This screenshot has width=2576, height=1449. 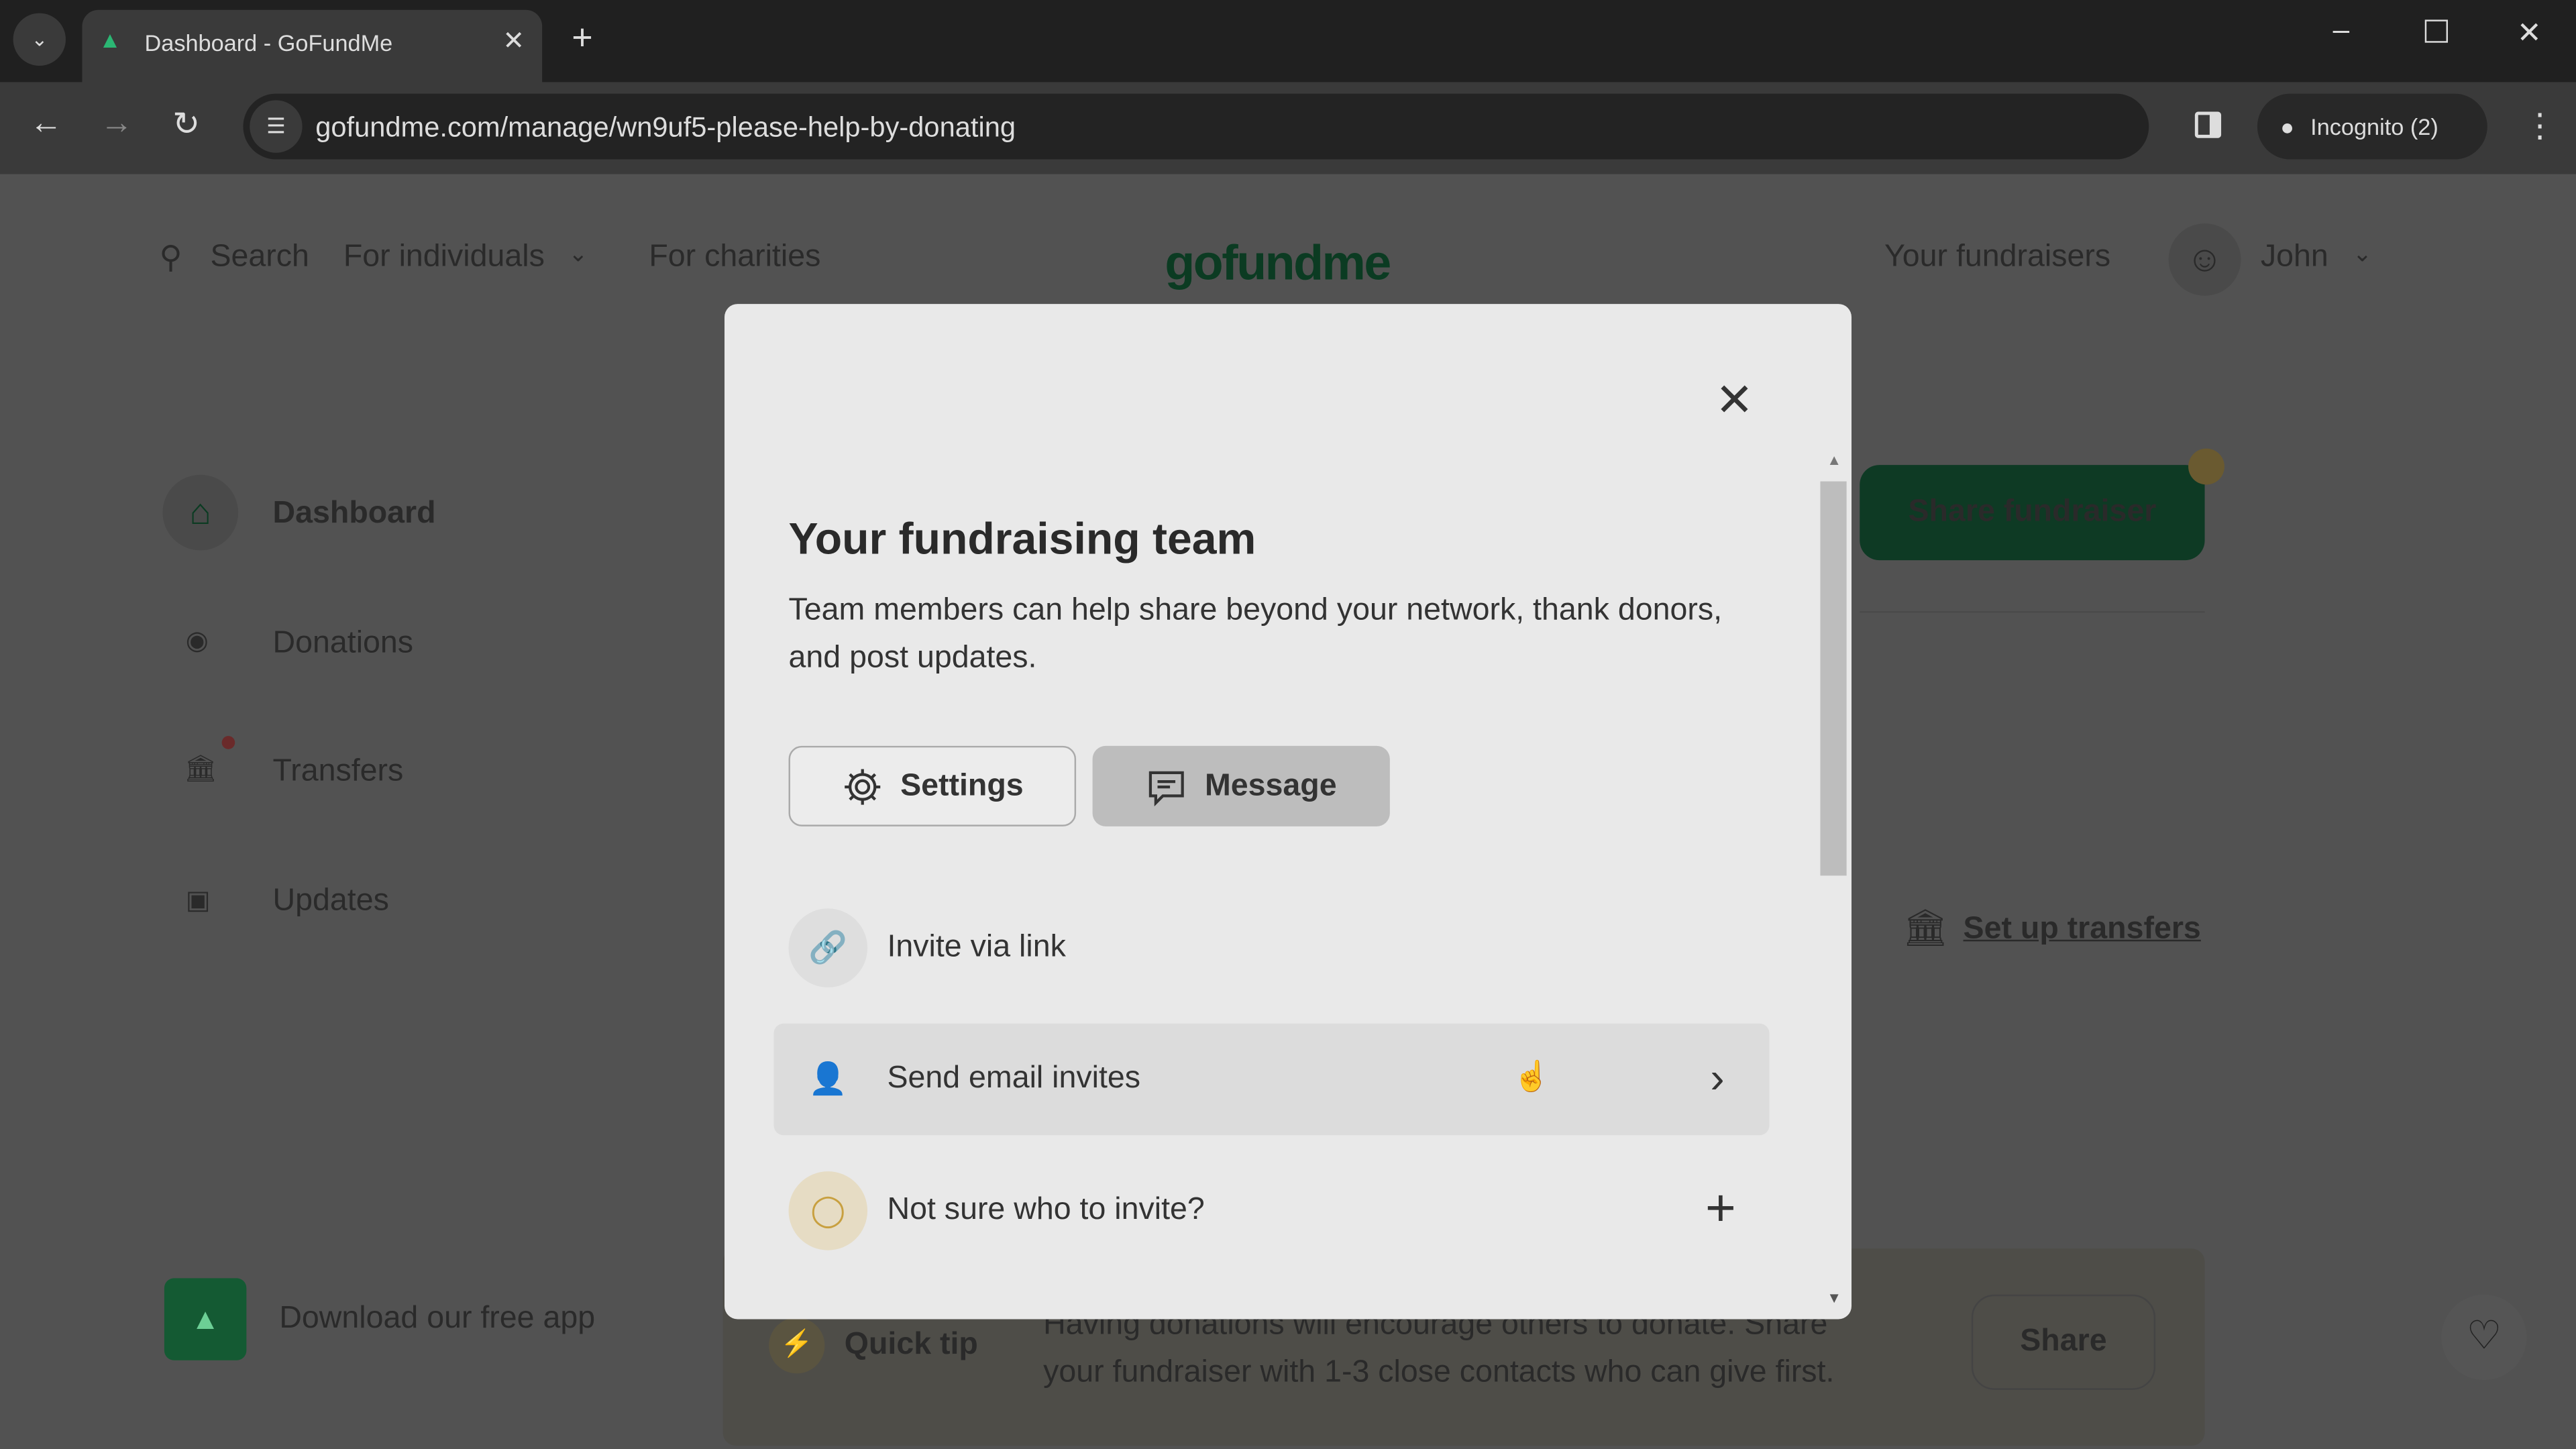 What do you see at coordinates (1531, 1076) in the screenshot?
I see `cursor-hand-icon: ☝` at bounding box center [1531, 1076].